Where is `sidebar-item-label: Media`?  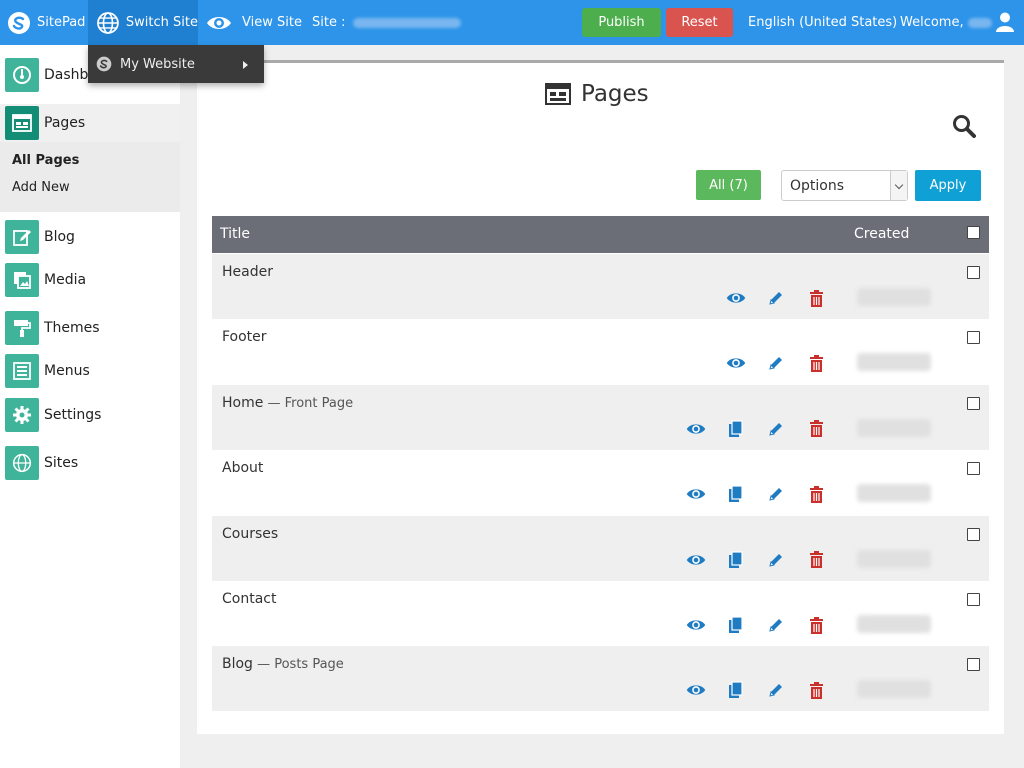
sidebar-item-label: Media is located at coordinates (65, 280).